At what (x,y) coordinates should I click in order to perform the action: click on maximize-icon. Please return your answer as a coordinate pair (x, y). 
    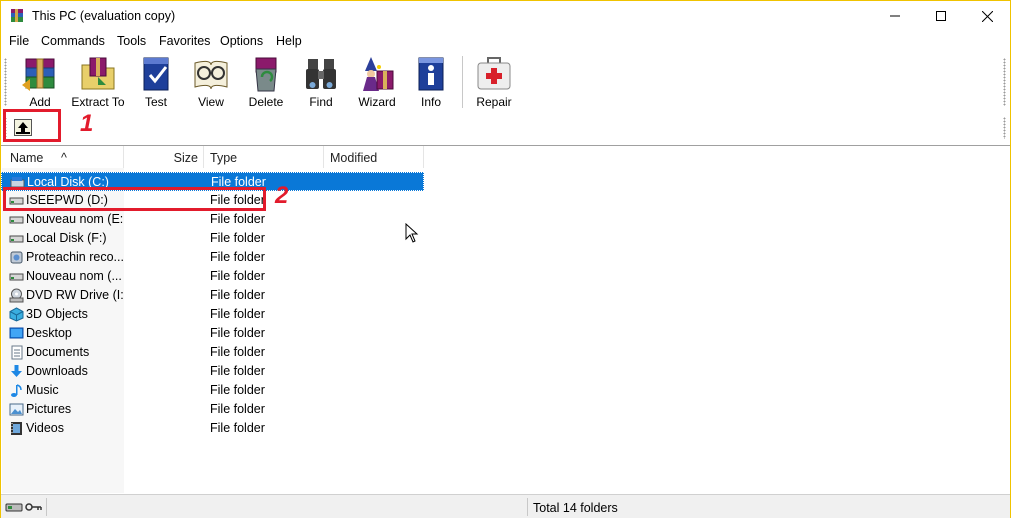
    Looking at the image, I should click on (941, 16).